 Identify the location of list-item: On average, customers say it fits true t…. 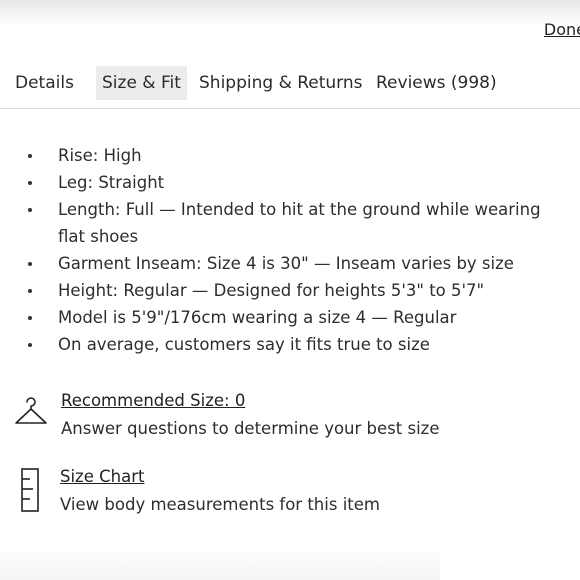
(290, 344).